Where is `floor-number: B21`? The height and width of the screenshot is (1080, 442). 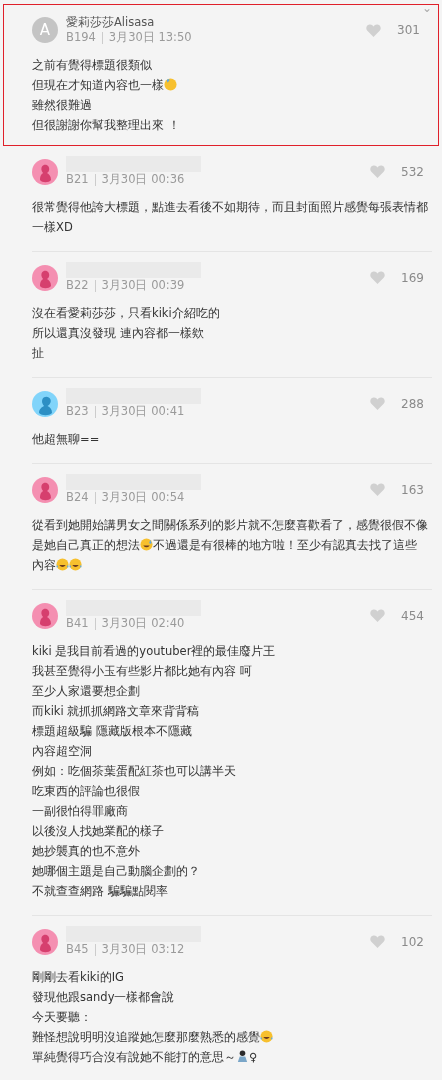 floor-number: B21 is located at coordinates (77, 179).